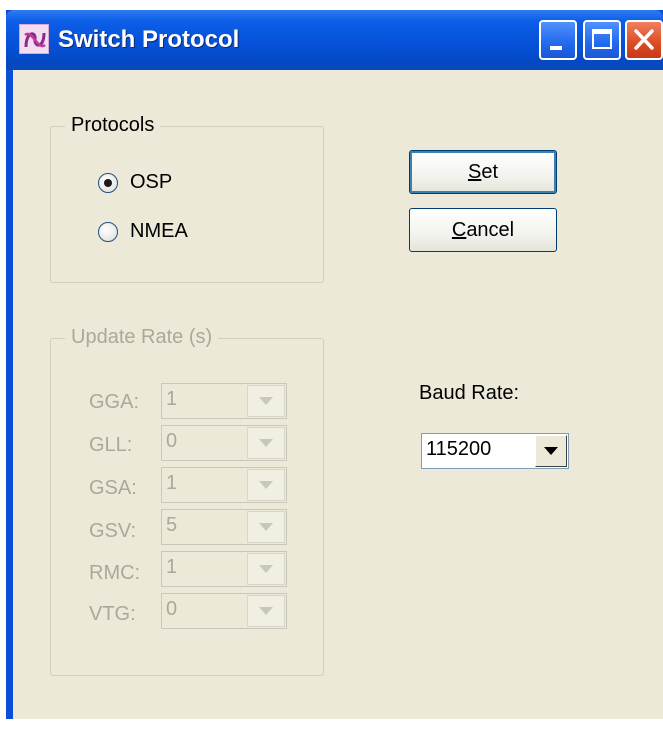  I want to click on baud-rate-value: 115200, so click(459, 449).